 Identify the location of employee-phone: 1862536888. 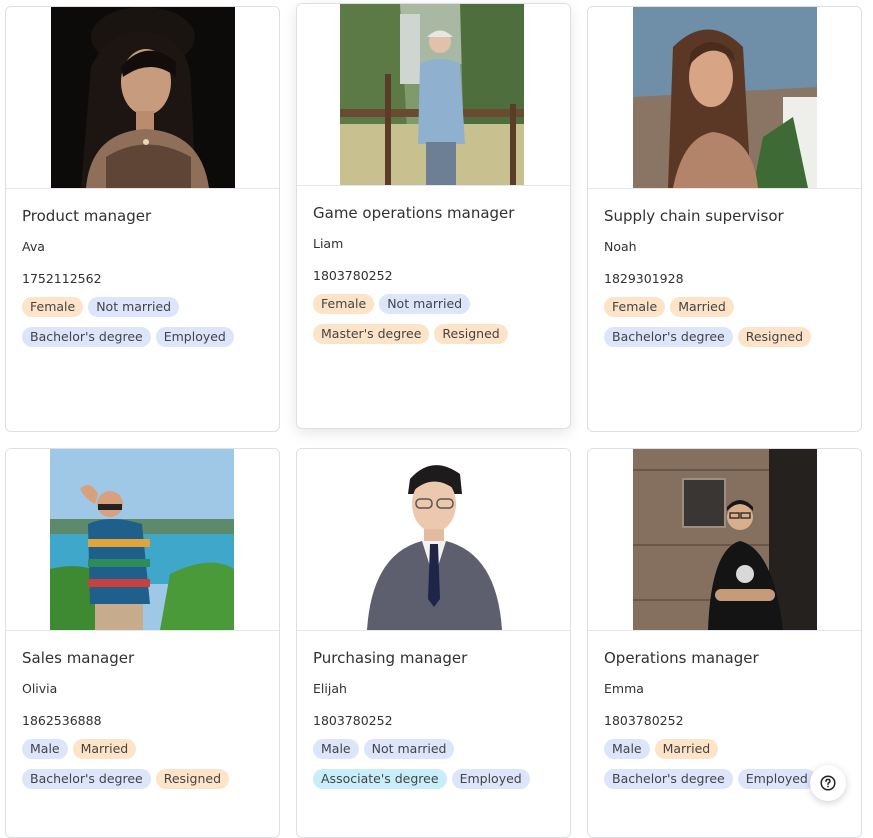
(62, 720).